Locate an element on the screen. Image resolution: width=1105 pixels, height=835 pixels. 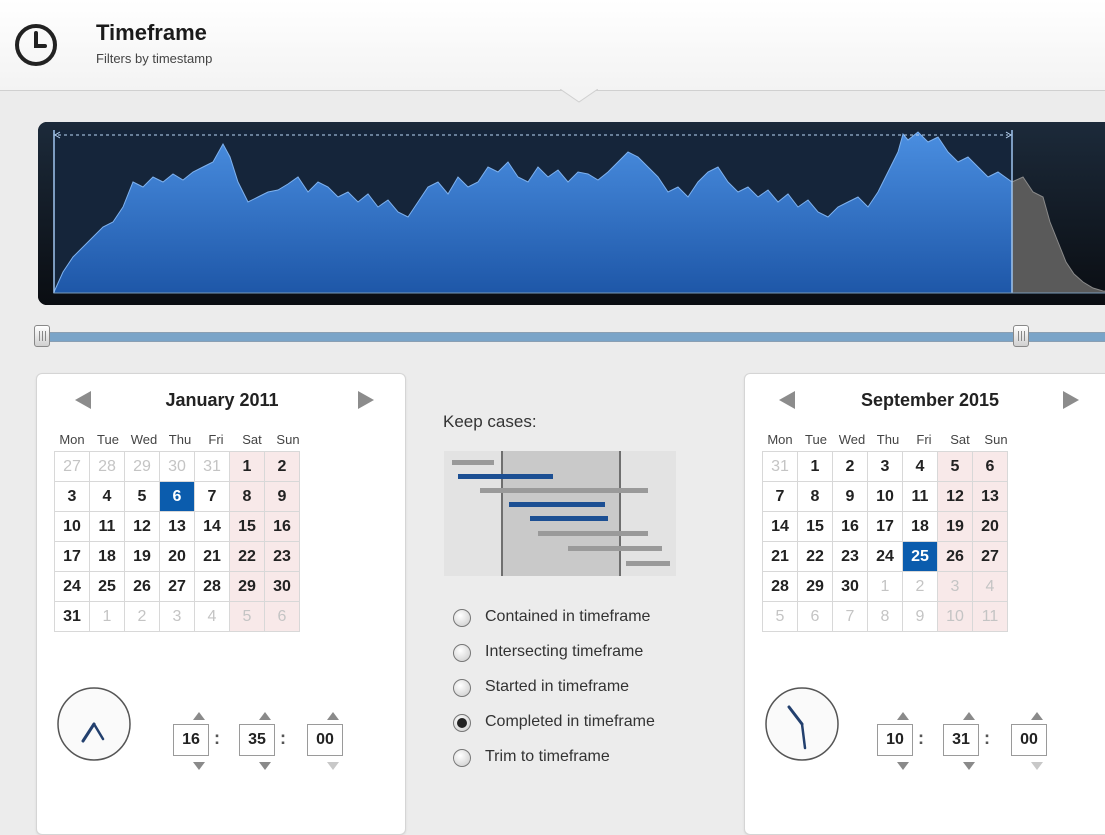
range-slider-end-handle is located at coordinates (1021, 336).